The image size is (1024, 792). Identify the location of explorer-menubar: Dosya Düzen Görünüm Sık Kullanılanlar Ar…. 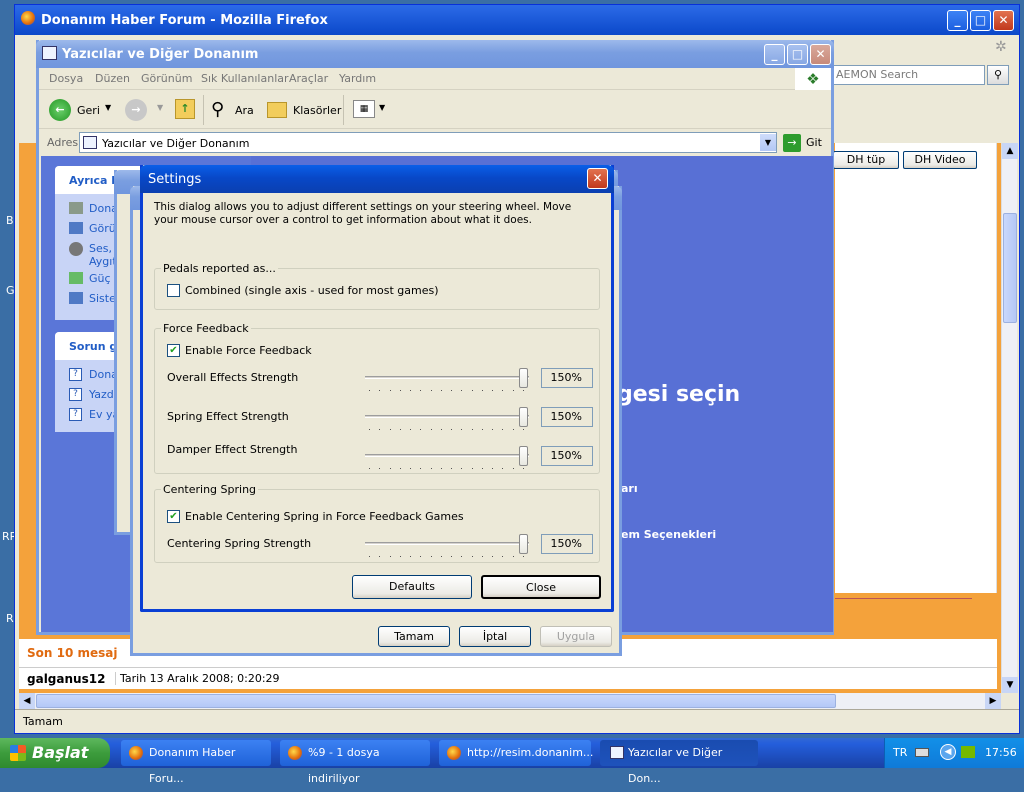
(435, 79).